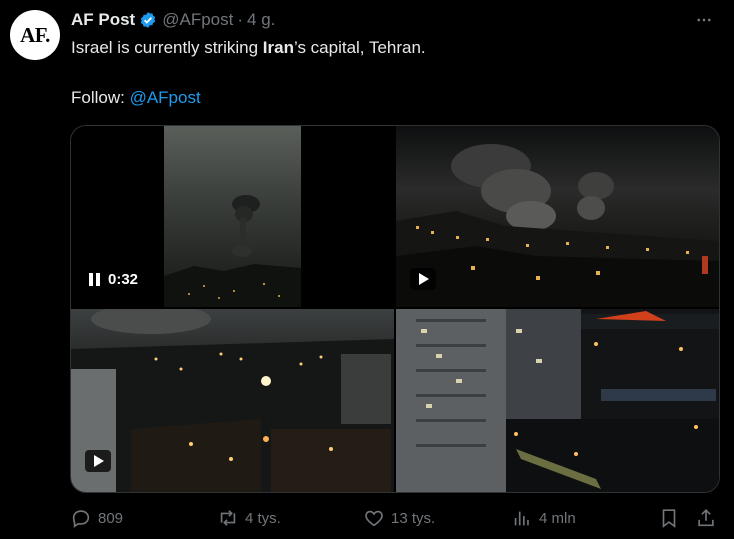 Image resolution: width=734 pixels, height=539 pixels. Describe the element at coordinates (557, 518) in the screenshot. I see `views-count: 4 mln` at that location.